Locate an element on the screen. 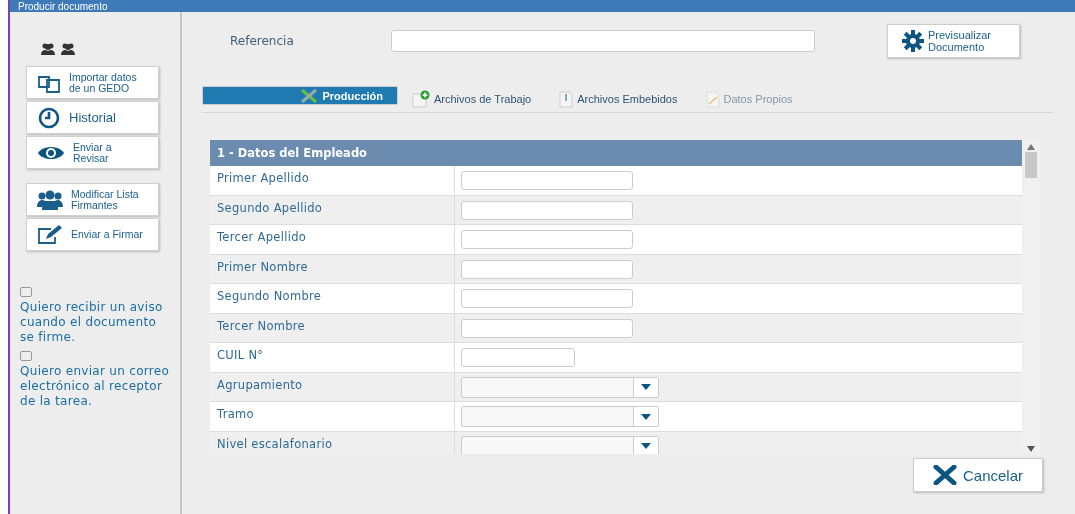 The width and height of the screenshot is (1075, 514). field-label: Agrupamiento is located at coordinates (332, 386).